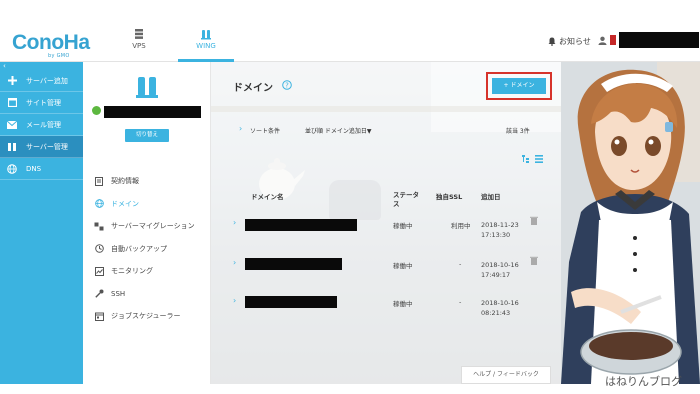 The height and width of the screenshot is (394, 700). I want to click on sidebar-item-label: メール管理, so click(43, 124).